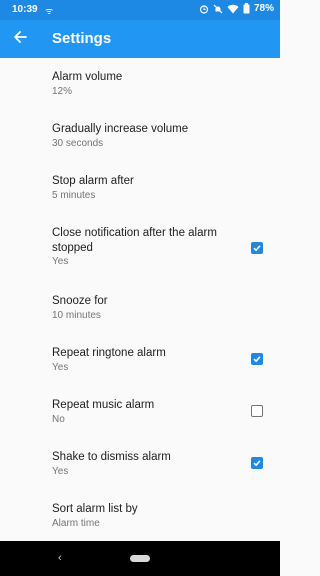 The image size is (320, 576). I want to click on setting-gradually-increase-volume: Gradually increase volume 30 seconds, so click(140, 136).